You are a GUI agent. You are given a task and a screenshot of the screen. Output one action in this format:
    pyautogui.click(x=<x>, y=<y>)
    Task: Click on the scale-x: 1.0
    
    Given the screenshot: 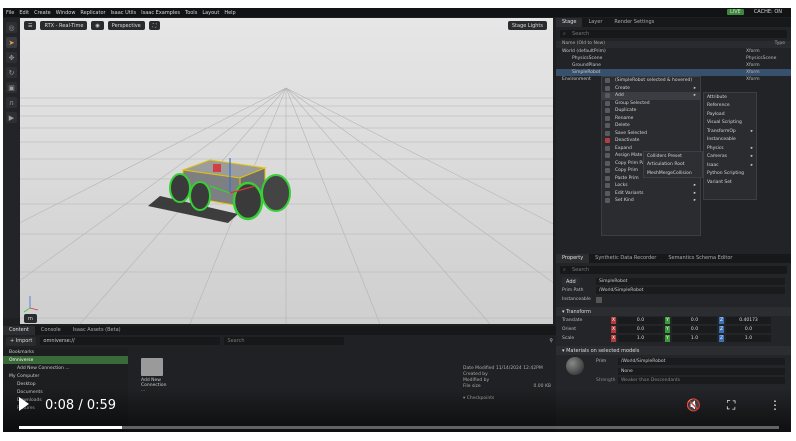 What is the action you would take?
    pyautogui.click(x=640, y=338)
    